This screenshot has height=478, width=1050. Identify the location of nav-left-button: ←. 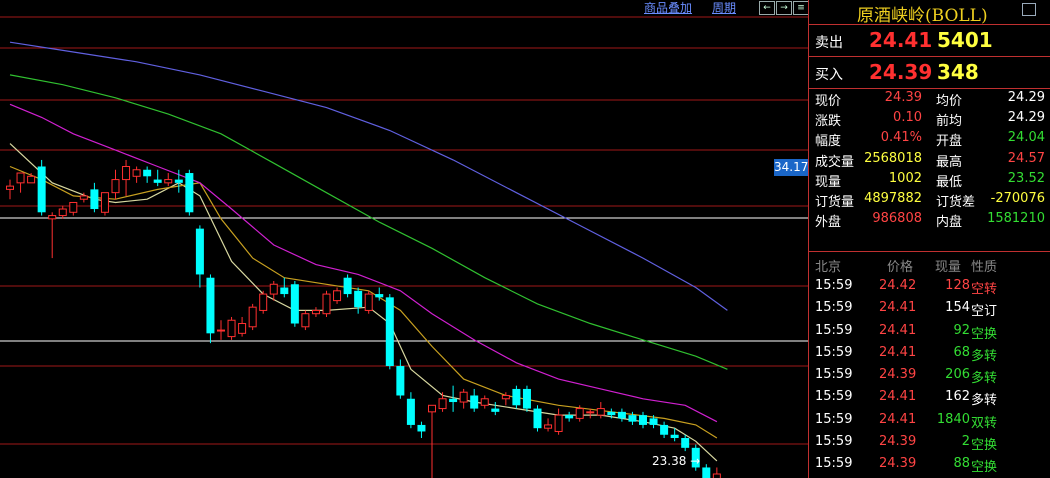
(767, 8).